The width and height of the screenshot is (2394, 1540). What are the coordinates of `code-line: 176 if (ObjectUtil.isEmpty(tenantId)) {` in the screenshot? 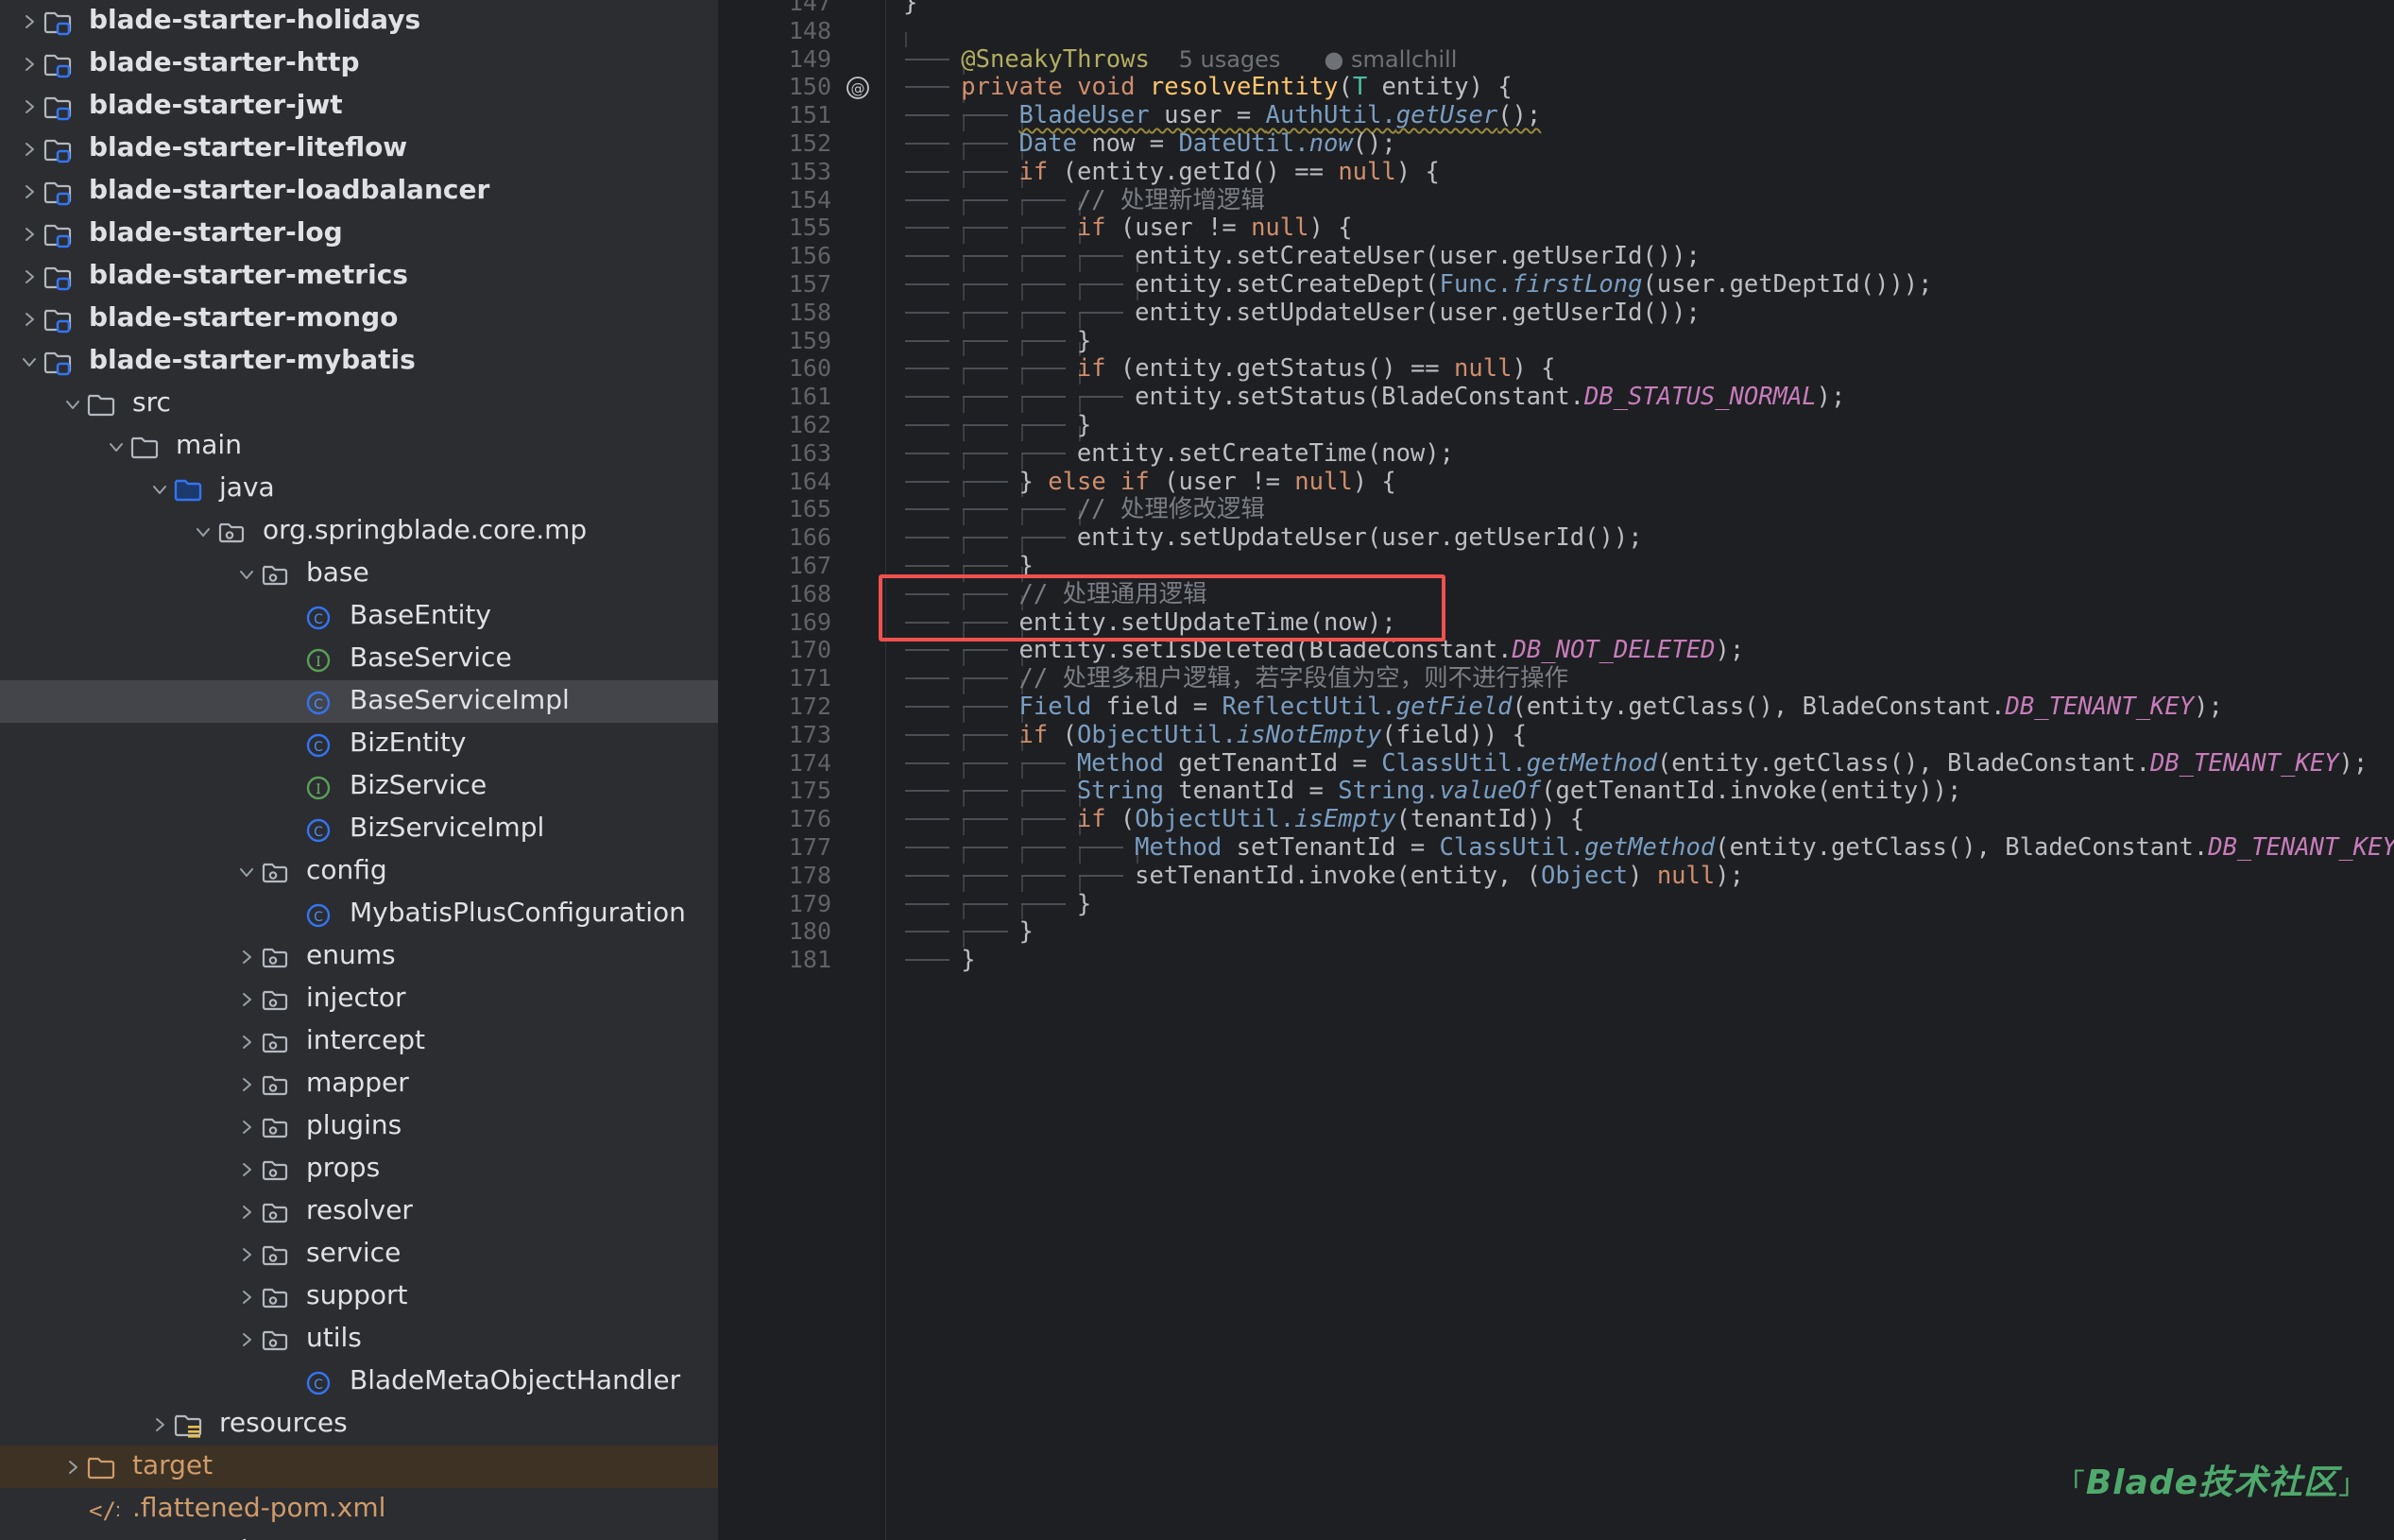 It's located at (1556, 820).